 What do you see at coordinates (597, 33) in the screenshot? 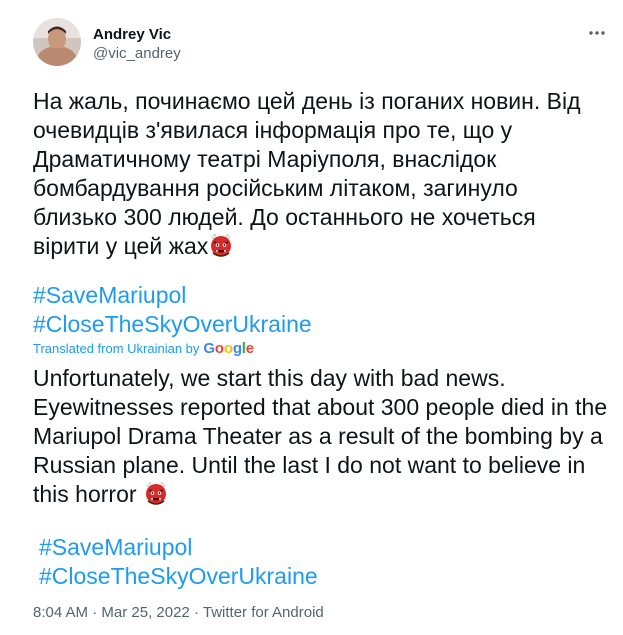
I see `more-options-icon` at bounding box center [597, 33].